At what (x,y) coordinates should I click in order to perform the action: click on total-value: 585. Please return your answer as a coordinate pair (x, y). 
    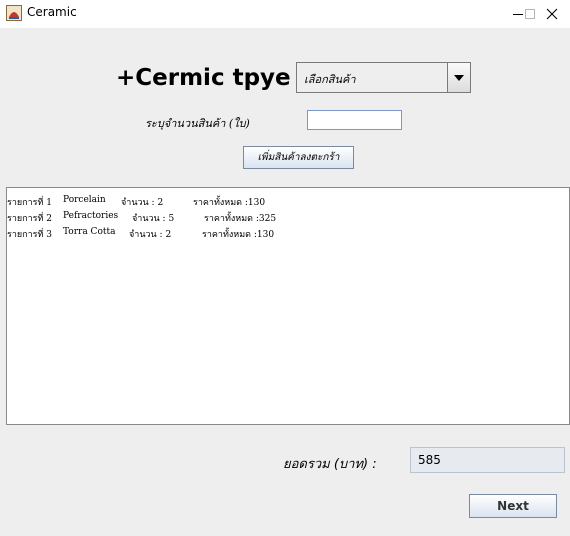
    Looking at the image, I should click on (429, 460).